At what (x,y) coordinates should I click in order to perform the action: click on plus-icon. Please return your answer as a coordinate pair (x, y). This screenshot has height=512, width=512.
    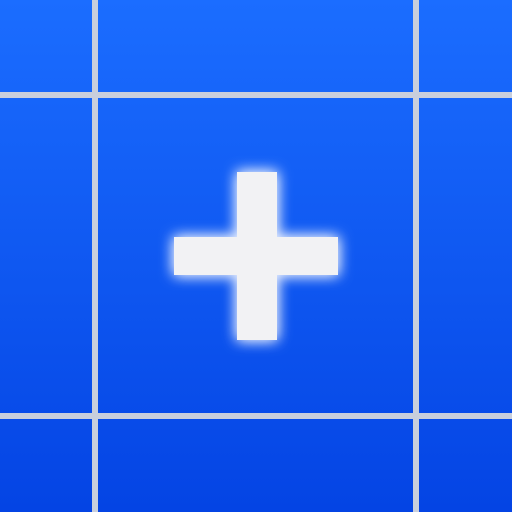
    Looking at the image, I should click on (256, 256).